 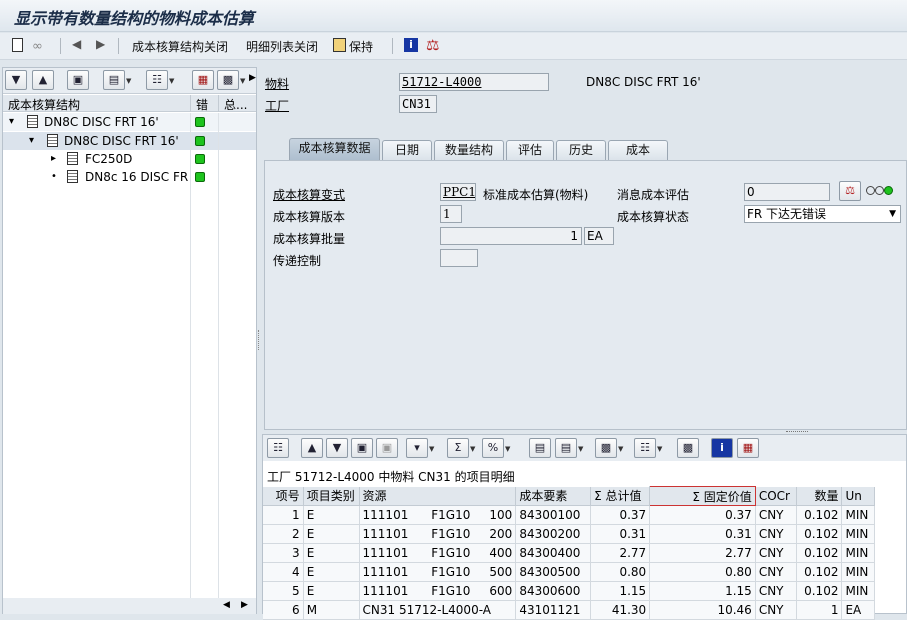 I want to click on find-next-icon: ▣, so click(x=387, y=448).